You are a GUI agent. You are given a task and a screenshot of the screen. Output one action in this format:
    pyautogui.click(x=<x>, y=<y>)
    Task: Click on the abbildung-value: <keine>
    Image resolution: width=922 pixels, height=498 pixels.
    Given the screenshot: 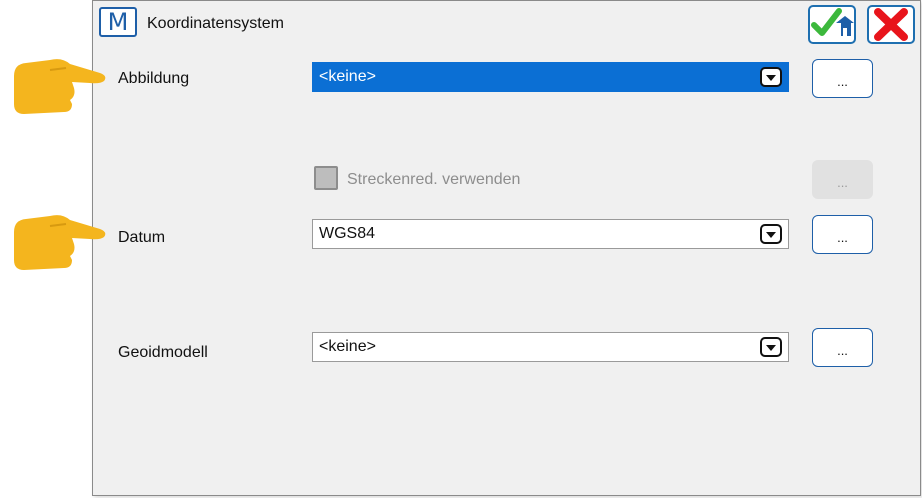 What is the action you would take?
    pyautogui.click(x=347, y=76)
    